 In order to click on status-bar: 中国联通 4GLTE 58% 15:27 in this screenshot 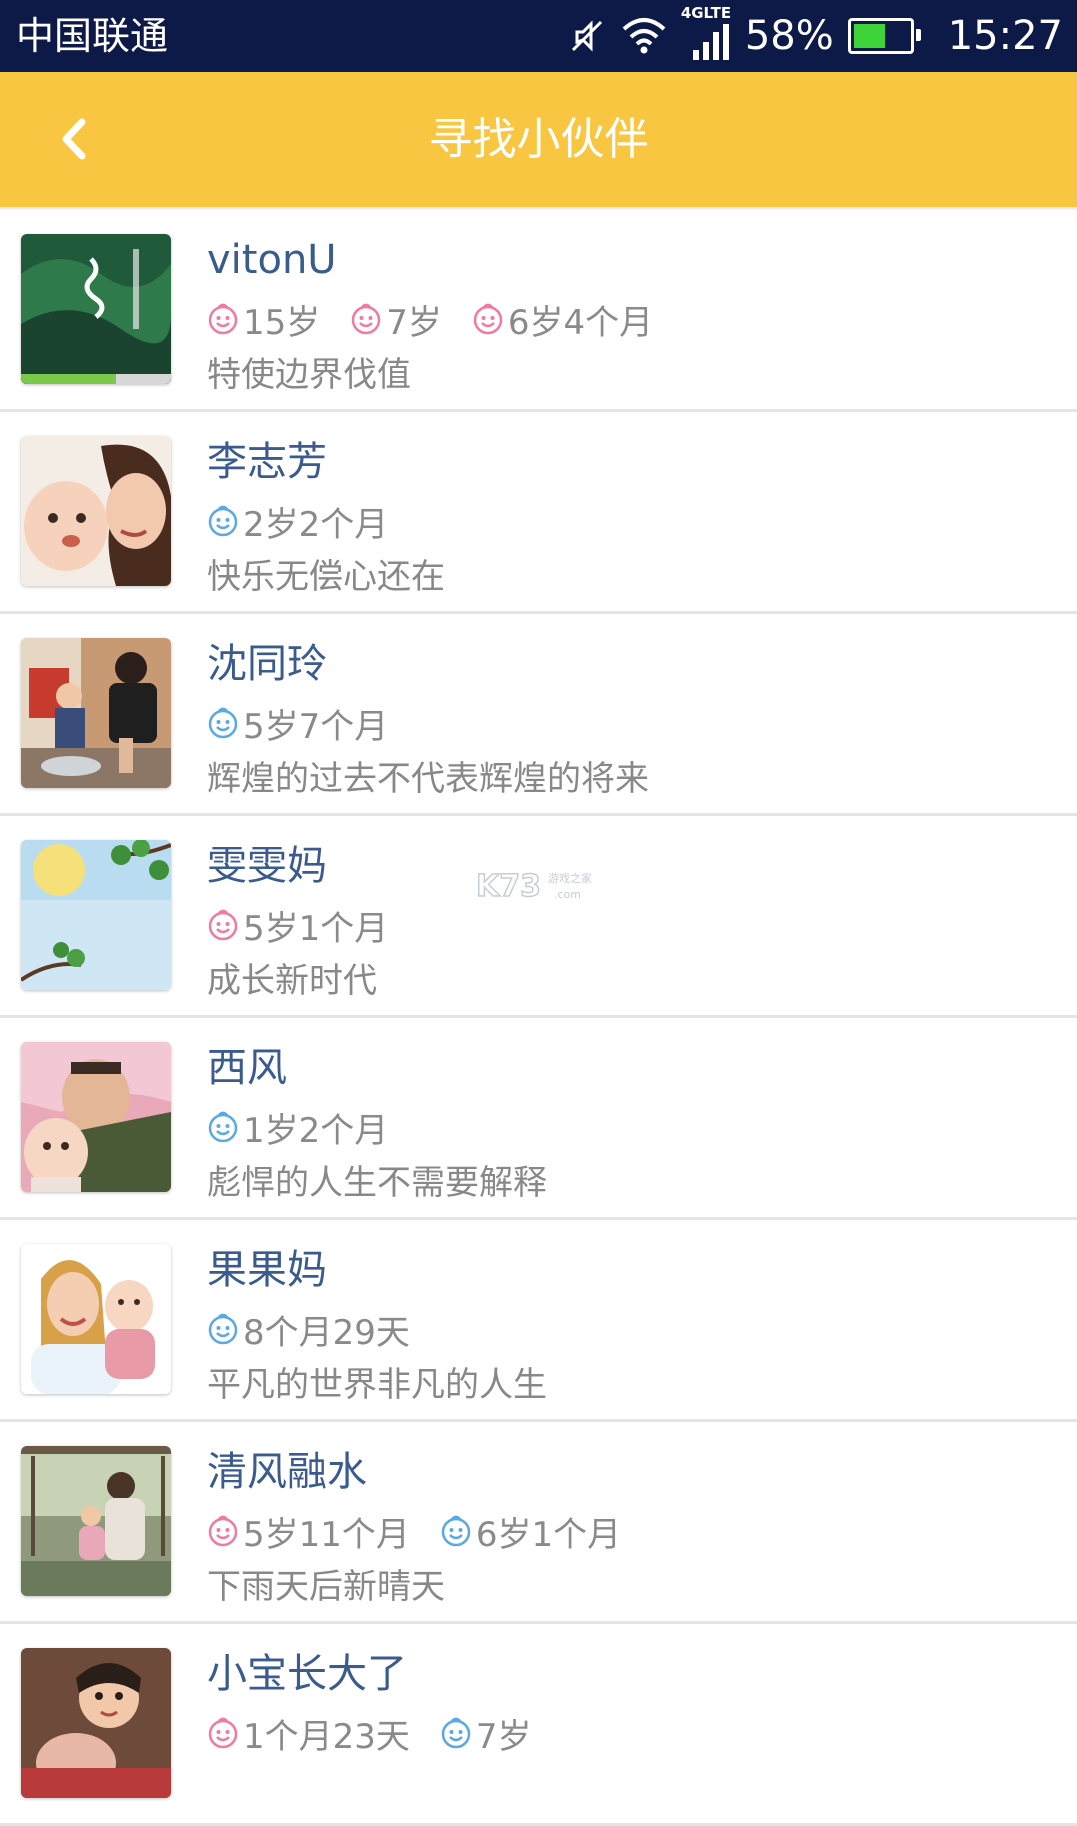, I will do `click(538, 36)`.